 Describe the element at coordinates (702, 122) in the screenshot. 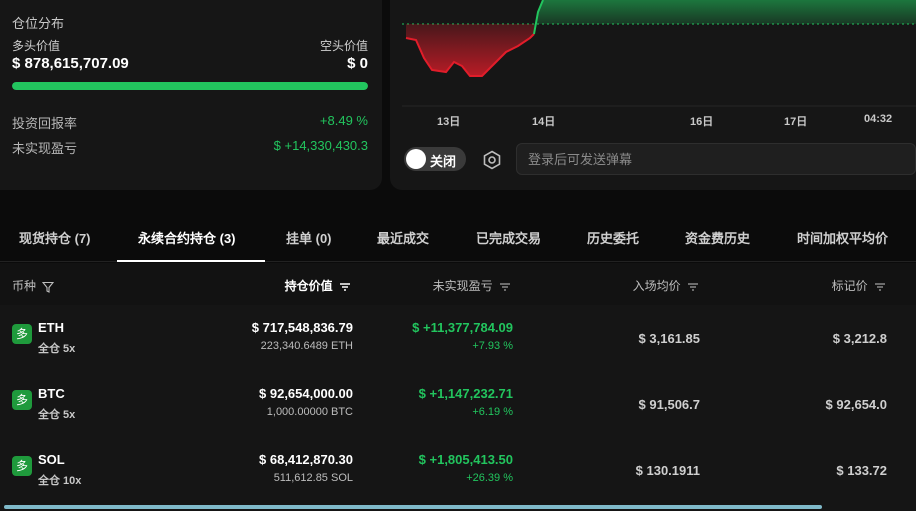

I see `x-tick-label: 16日` at that location.